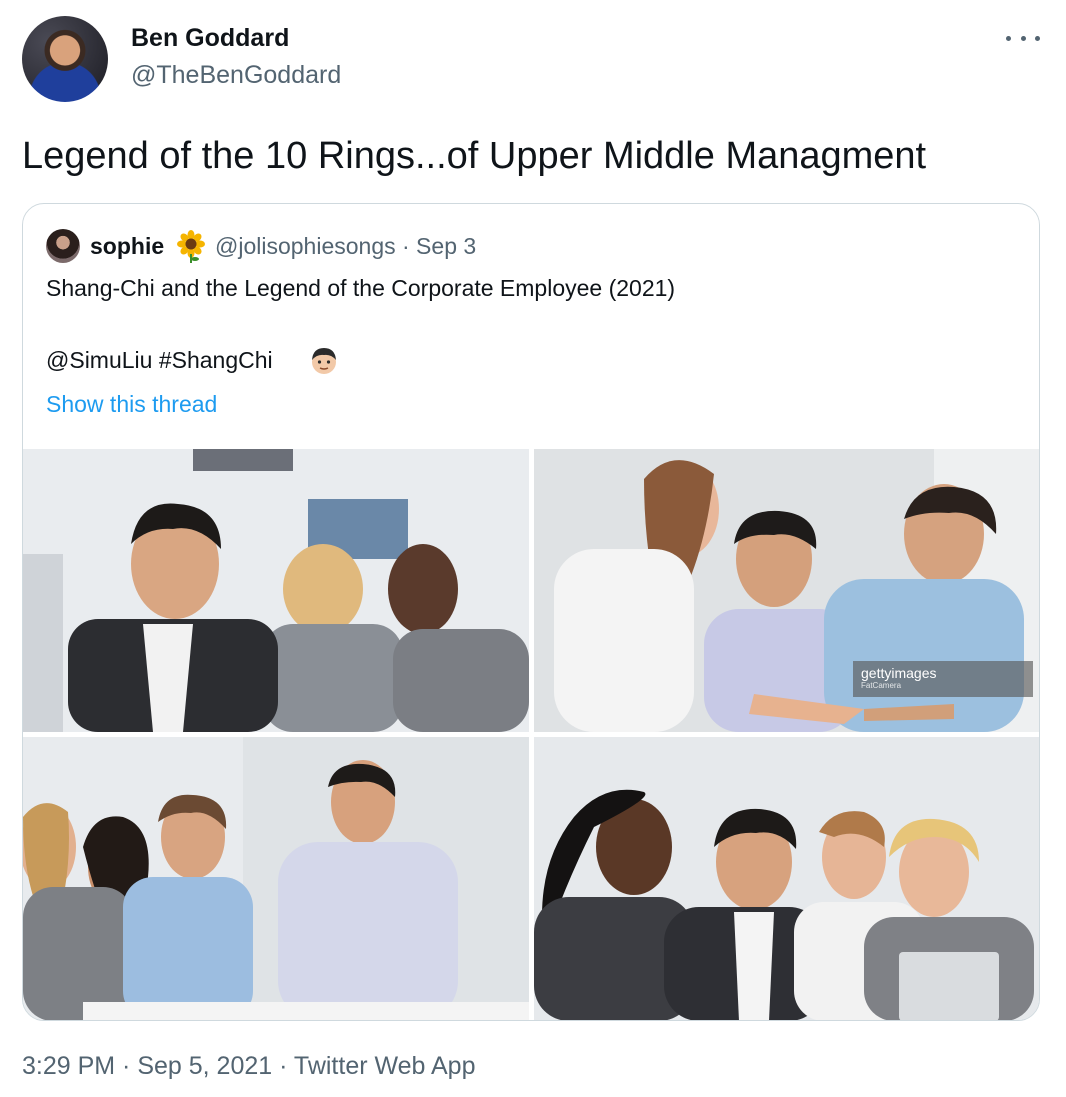  What do you see at coordinates (899, 673) in the screenshot?
I see `watermark-text: gettyimages` at bounding box center [899, 673].